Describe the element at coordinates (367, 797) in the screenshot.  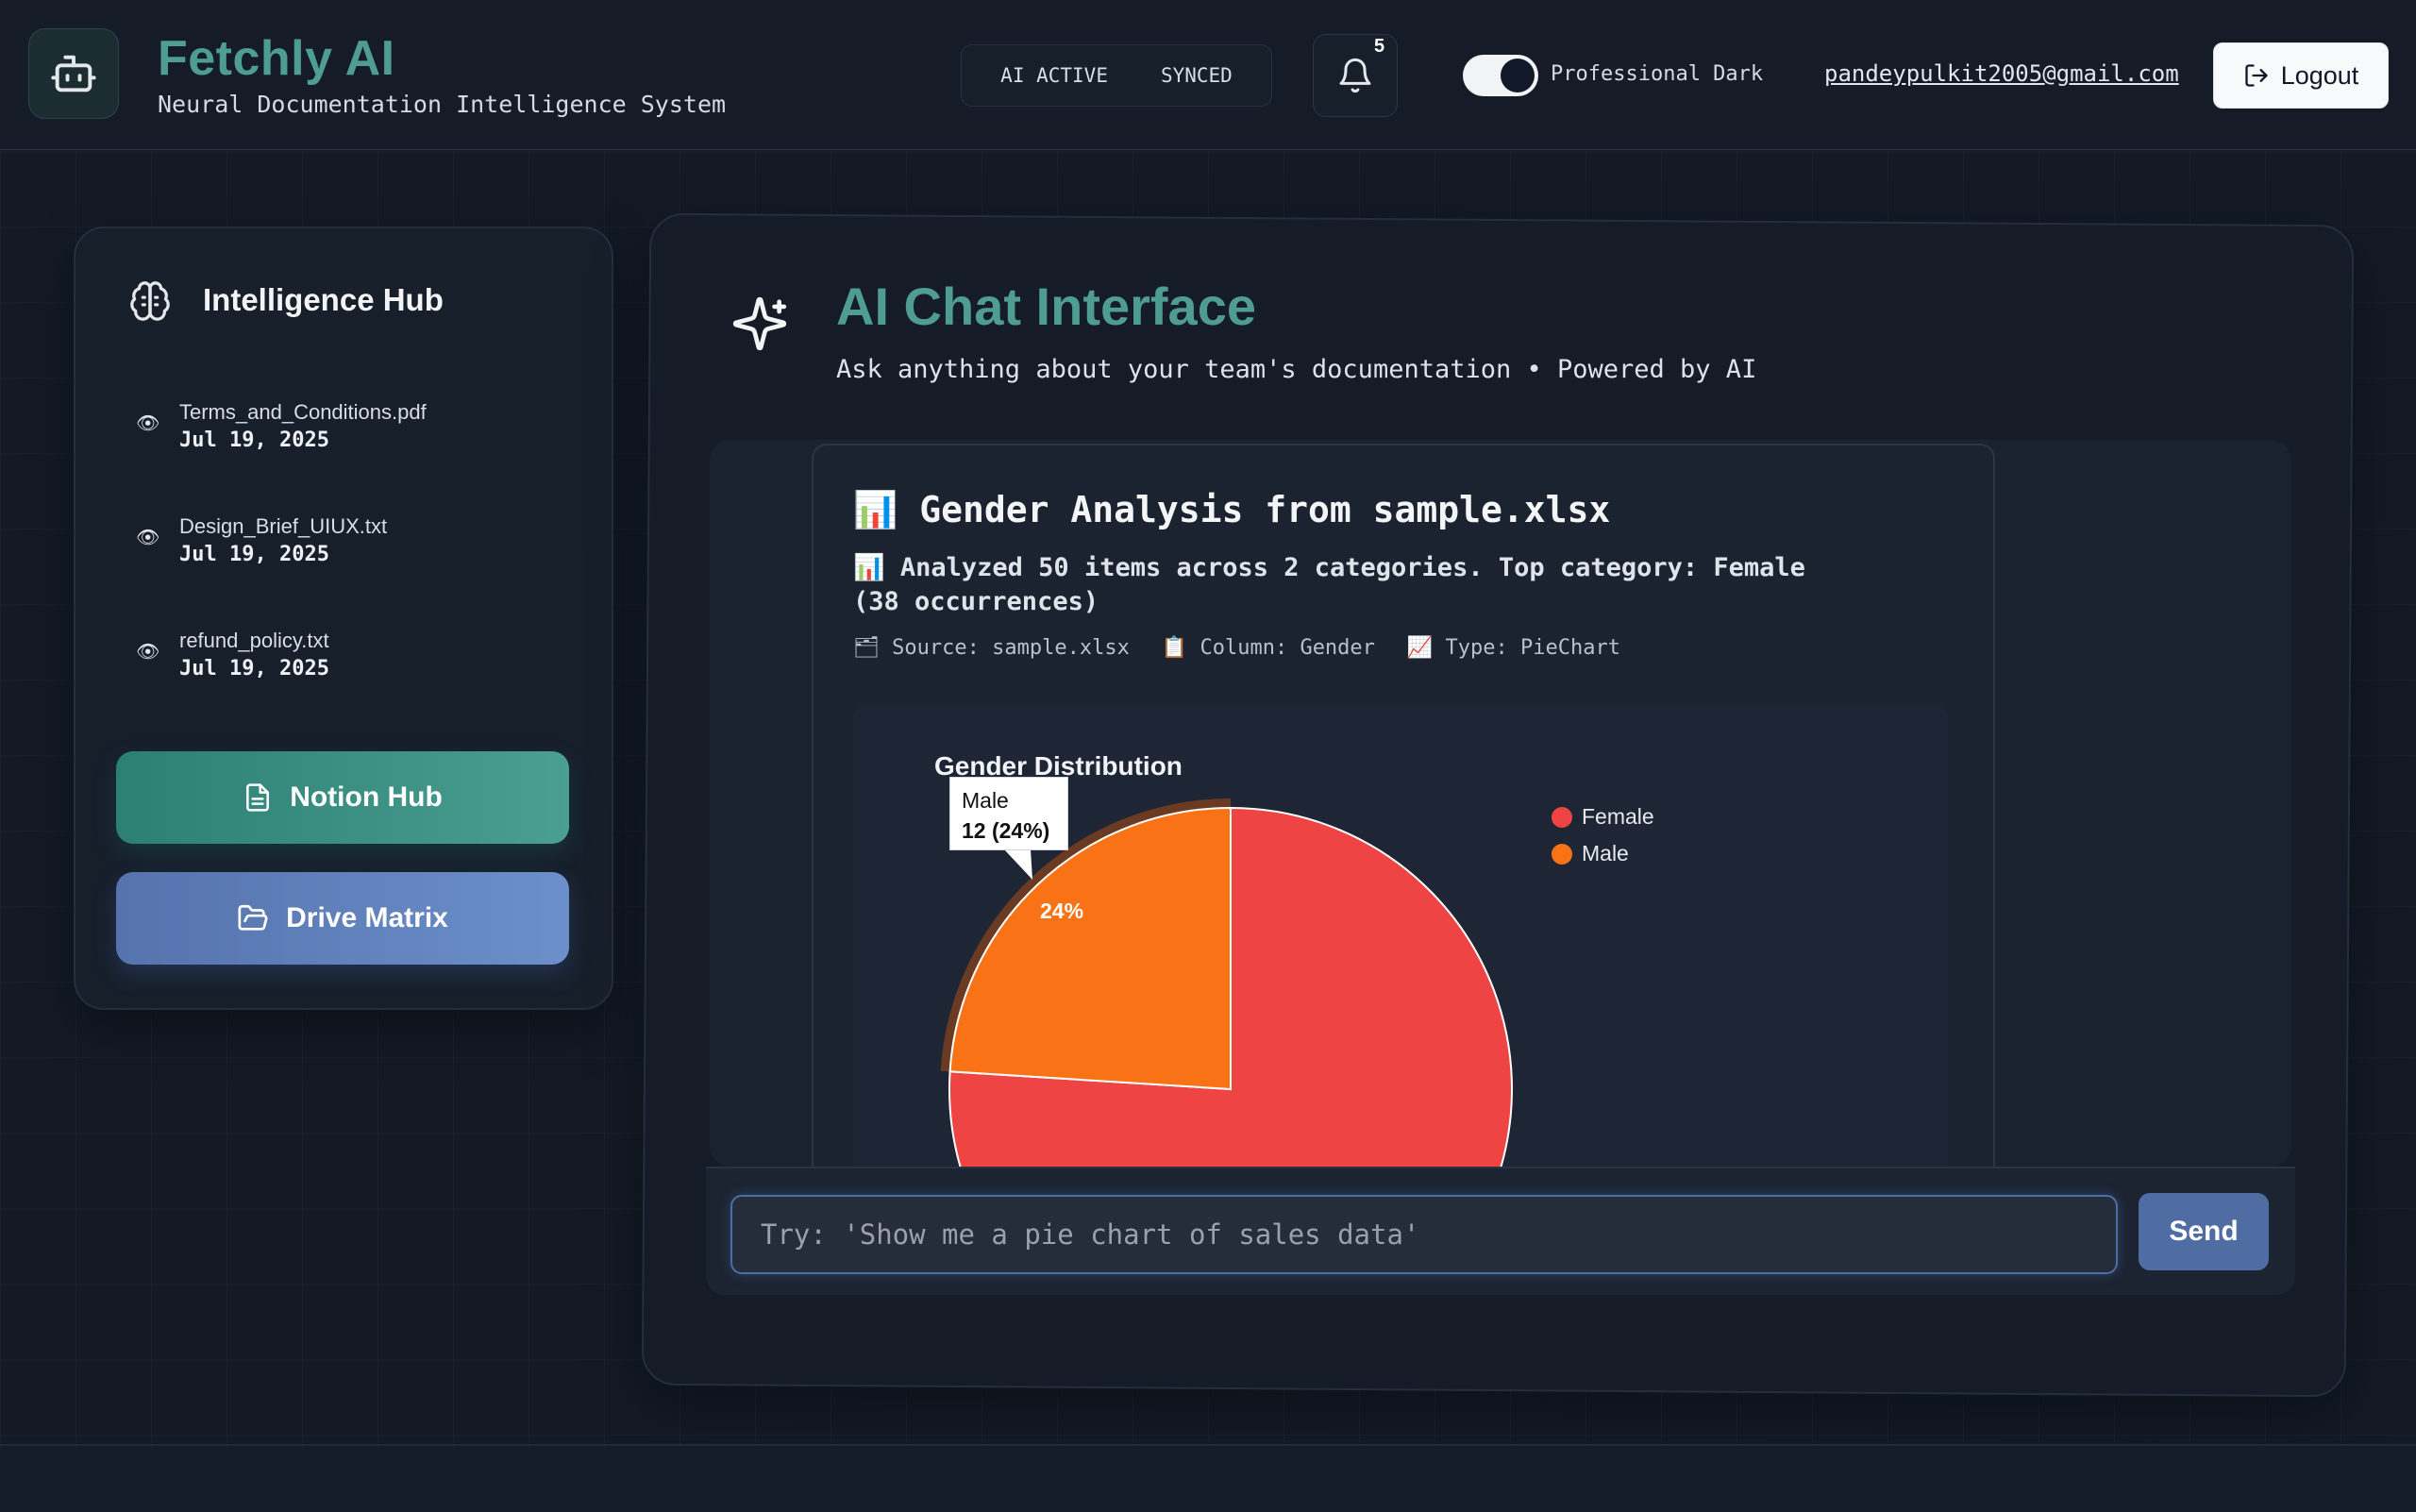
I see `notion-hub-label: Notion Hub` at that location.